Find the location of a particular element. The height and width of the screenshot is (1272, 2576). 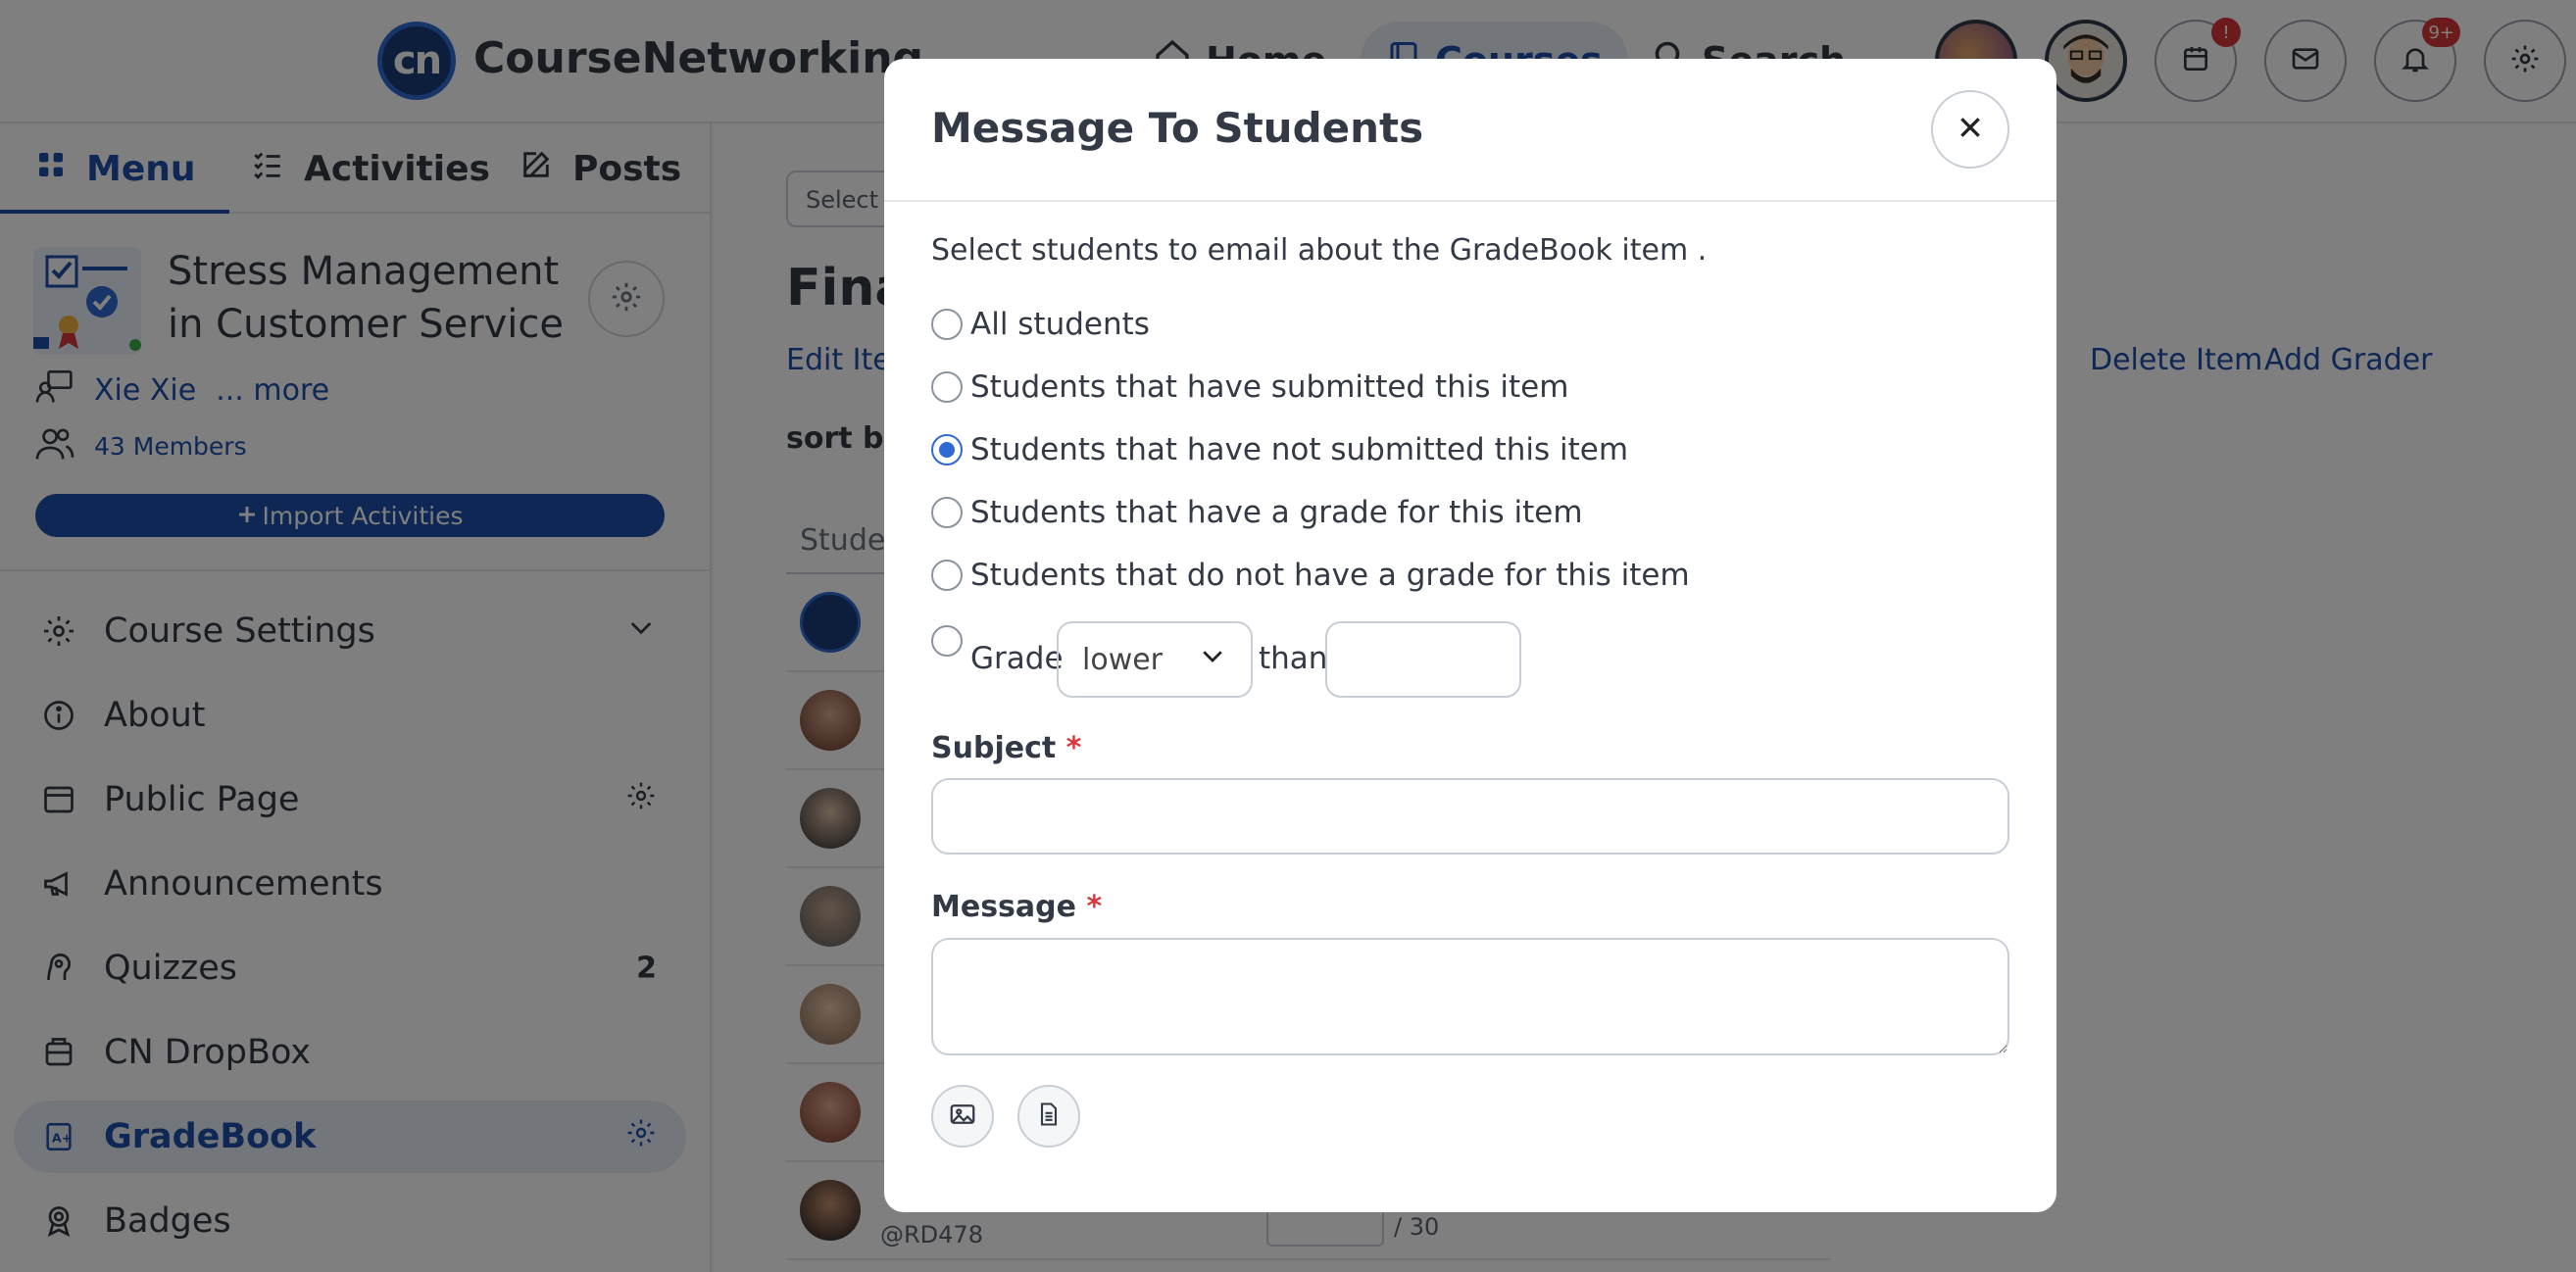

close-button is located at coordinates (1970, 129).